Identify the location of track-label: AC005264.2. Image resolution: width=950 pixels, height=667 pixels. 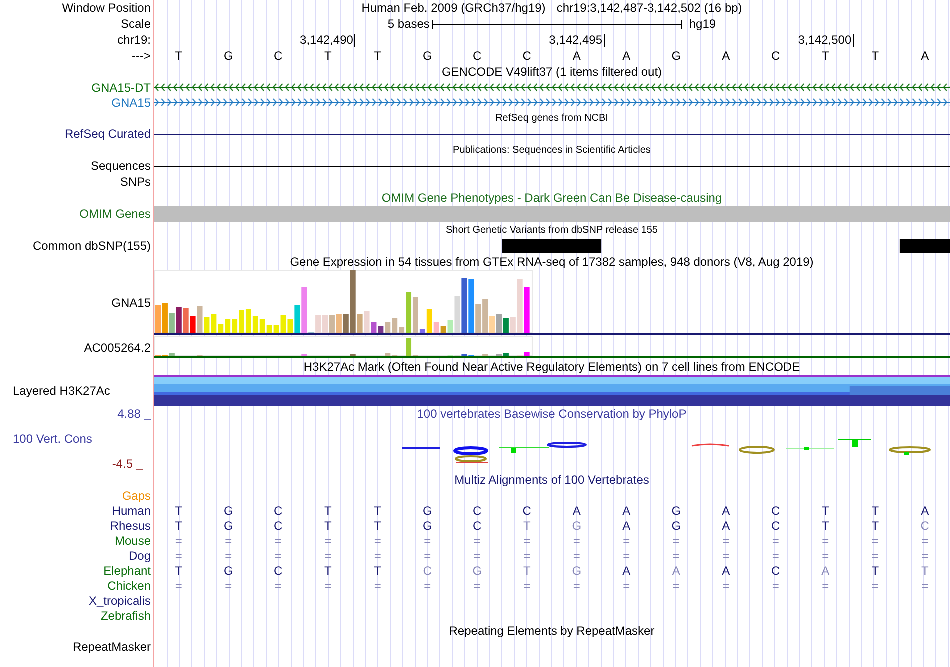
(117, 347).